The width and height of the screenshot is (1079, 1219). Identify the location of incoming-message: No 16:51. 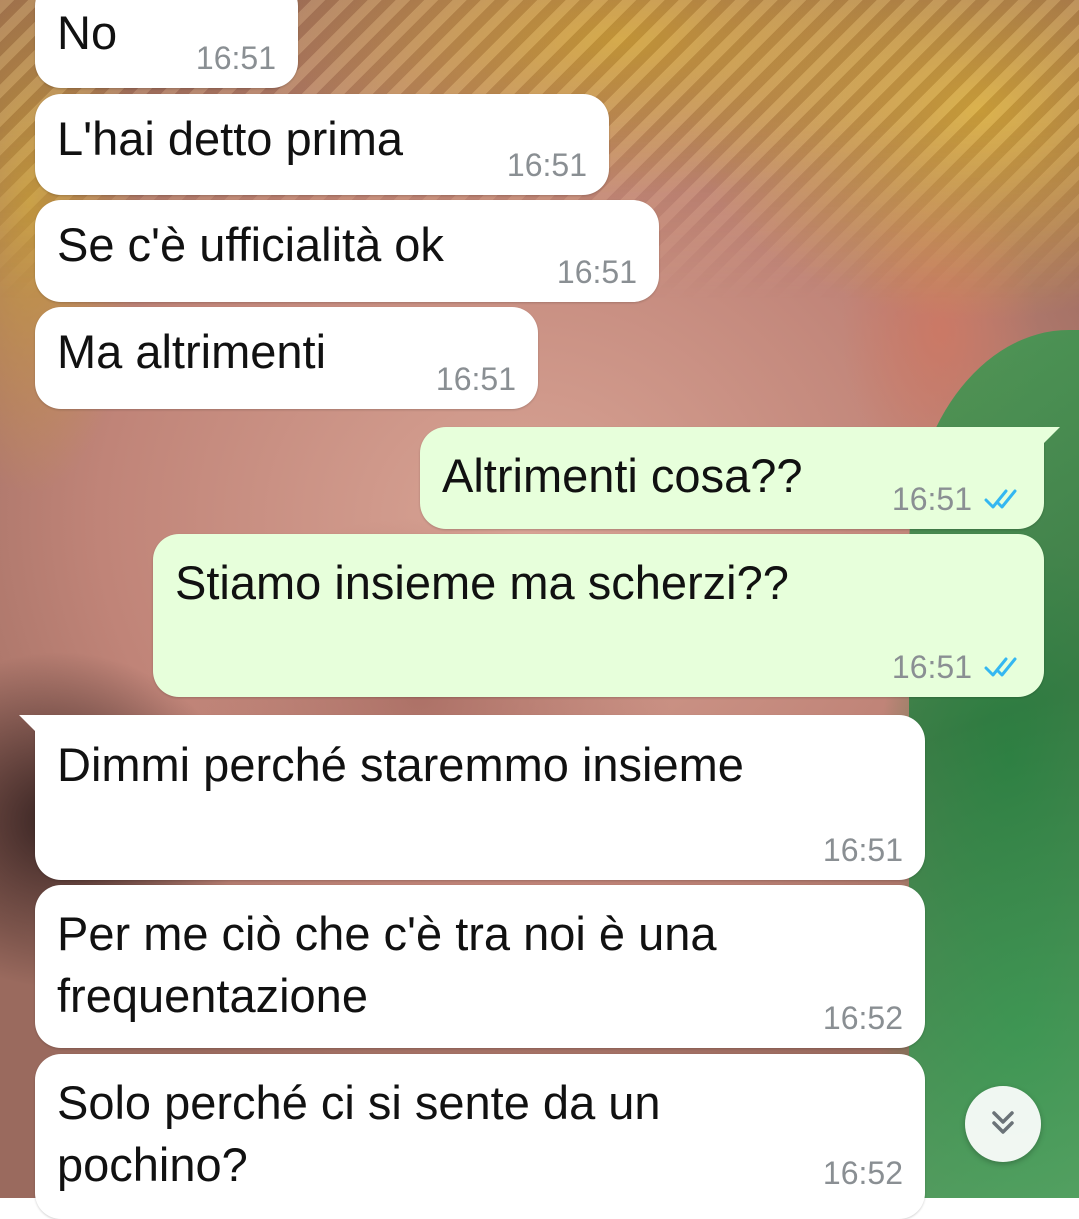
(166, 44).